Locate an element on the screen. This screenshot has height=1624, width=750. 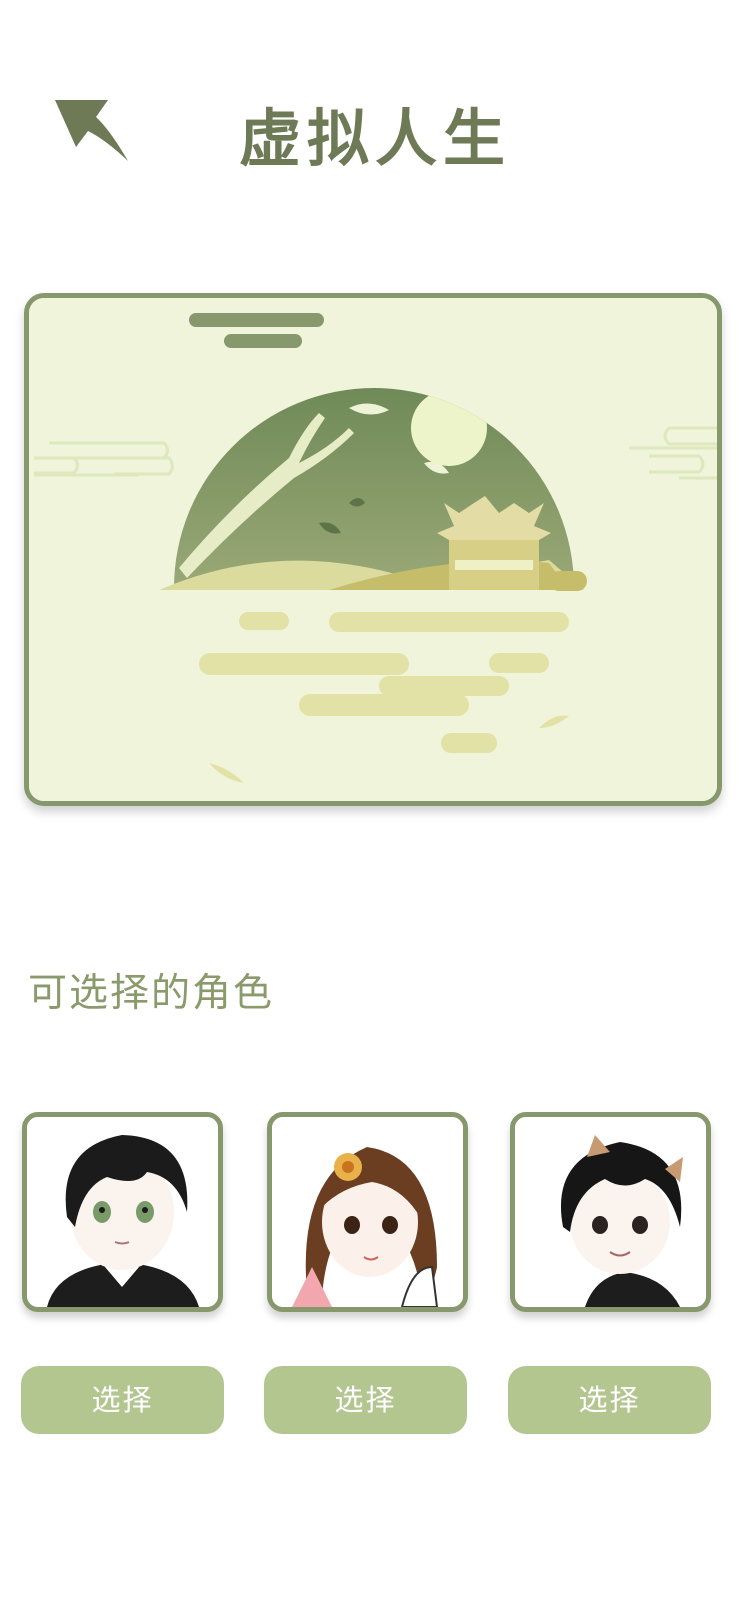
page-title: 虚拟人生 is located at coordinates (374, 138).